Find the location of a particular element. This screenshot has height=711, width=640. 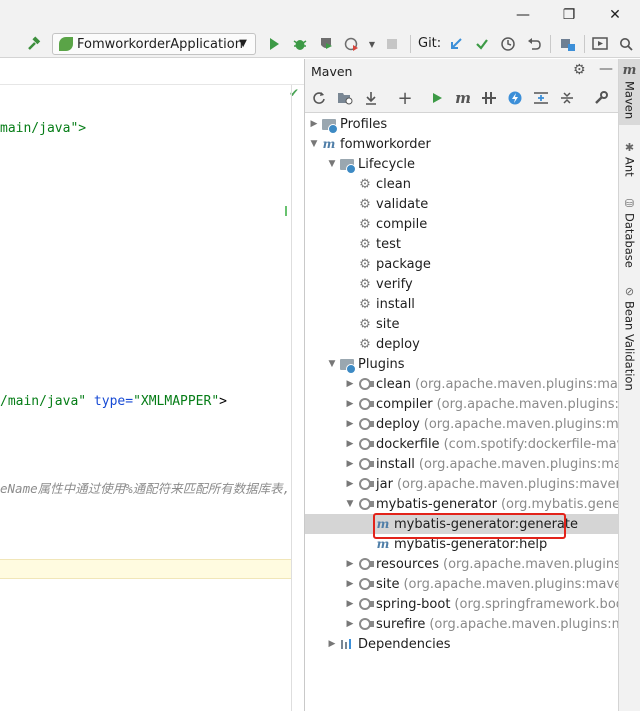

tree-item-detail: (org.springframework.boot:s is located at coordinates (536, 604).